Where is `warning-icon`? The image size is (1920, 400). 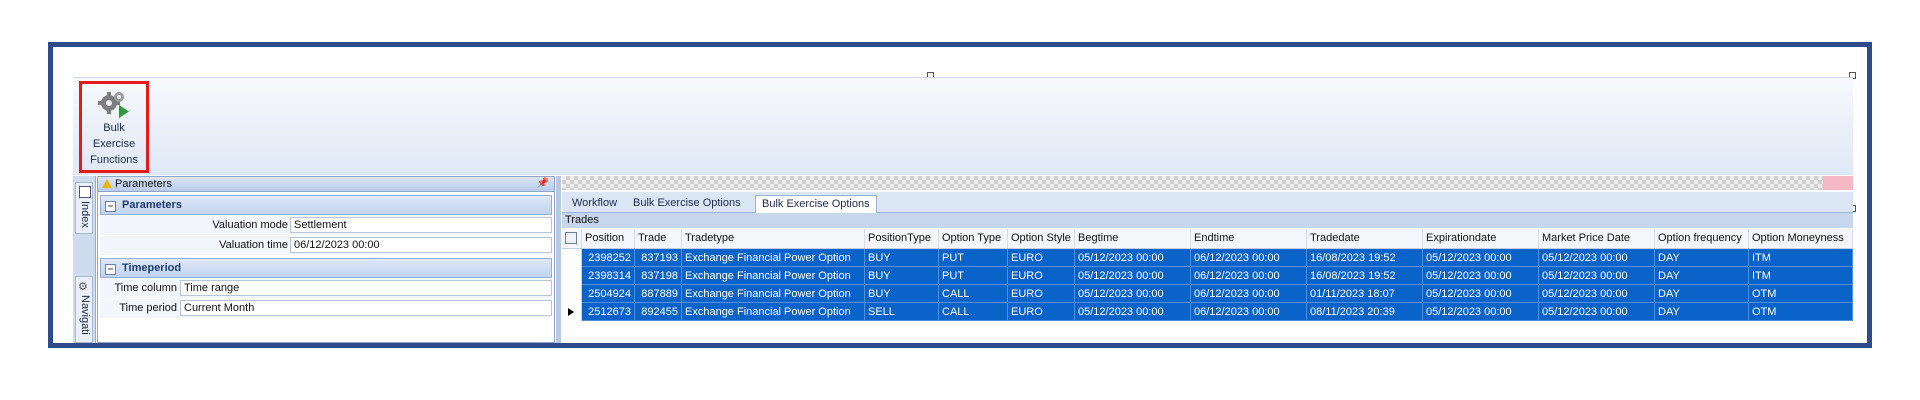 warning-icon is located at coordinates (107, 183).